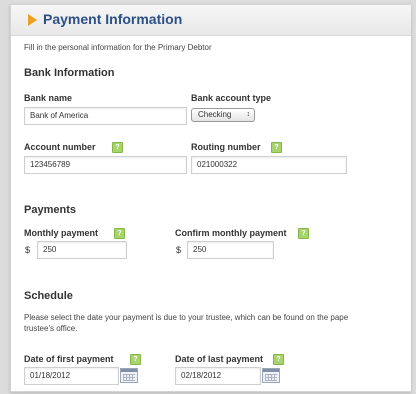 This screenshot has width=416, height=394. I want to click on confirm-monthly-payment-help-icon: ?, so click(303, 233).